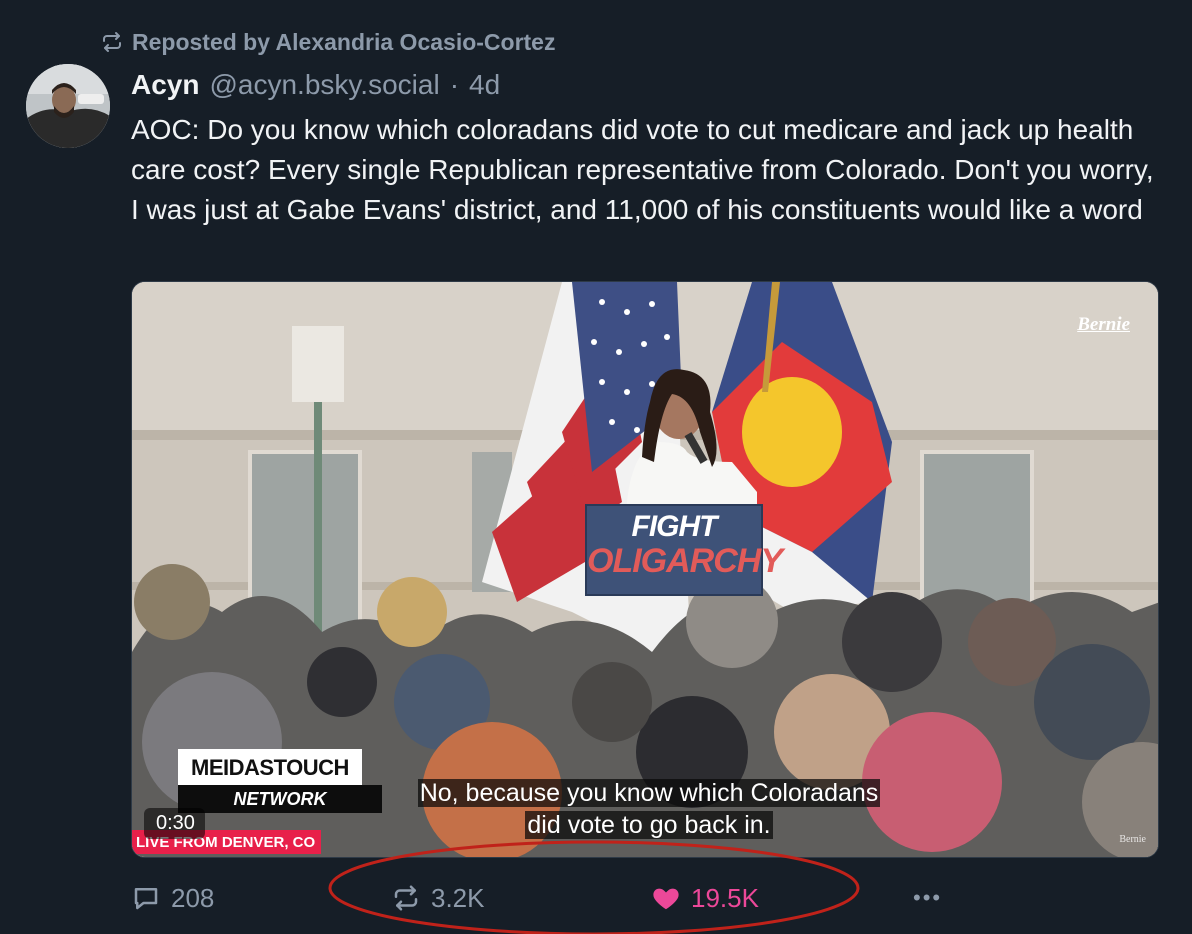  What do you see at coordinates (324, 85) in the screenshot?
I see `author-handle: @acyn.bsky.social` at bounding box center [324, 85].